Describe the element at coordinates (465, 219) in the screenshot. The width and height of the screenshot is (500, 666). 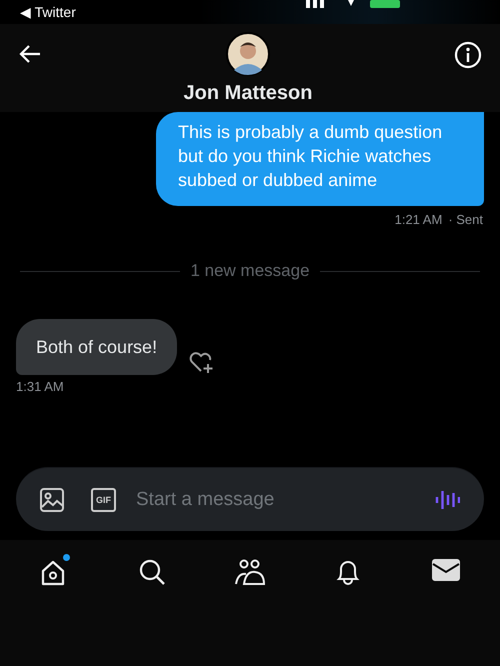
I see `message-status: · Sent` at that location.